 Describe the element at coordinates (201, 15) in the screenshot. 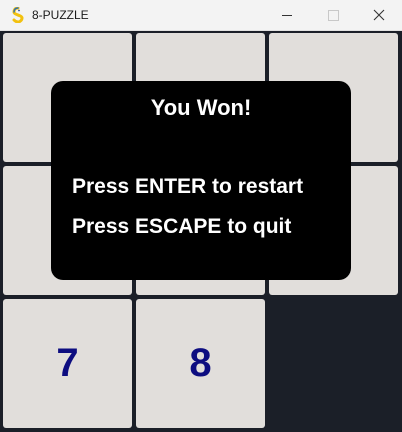

I see `title-bar: 8-PUZZLE` at that location.